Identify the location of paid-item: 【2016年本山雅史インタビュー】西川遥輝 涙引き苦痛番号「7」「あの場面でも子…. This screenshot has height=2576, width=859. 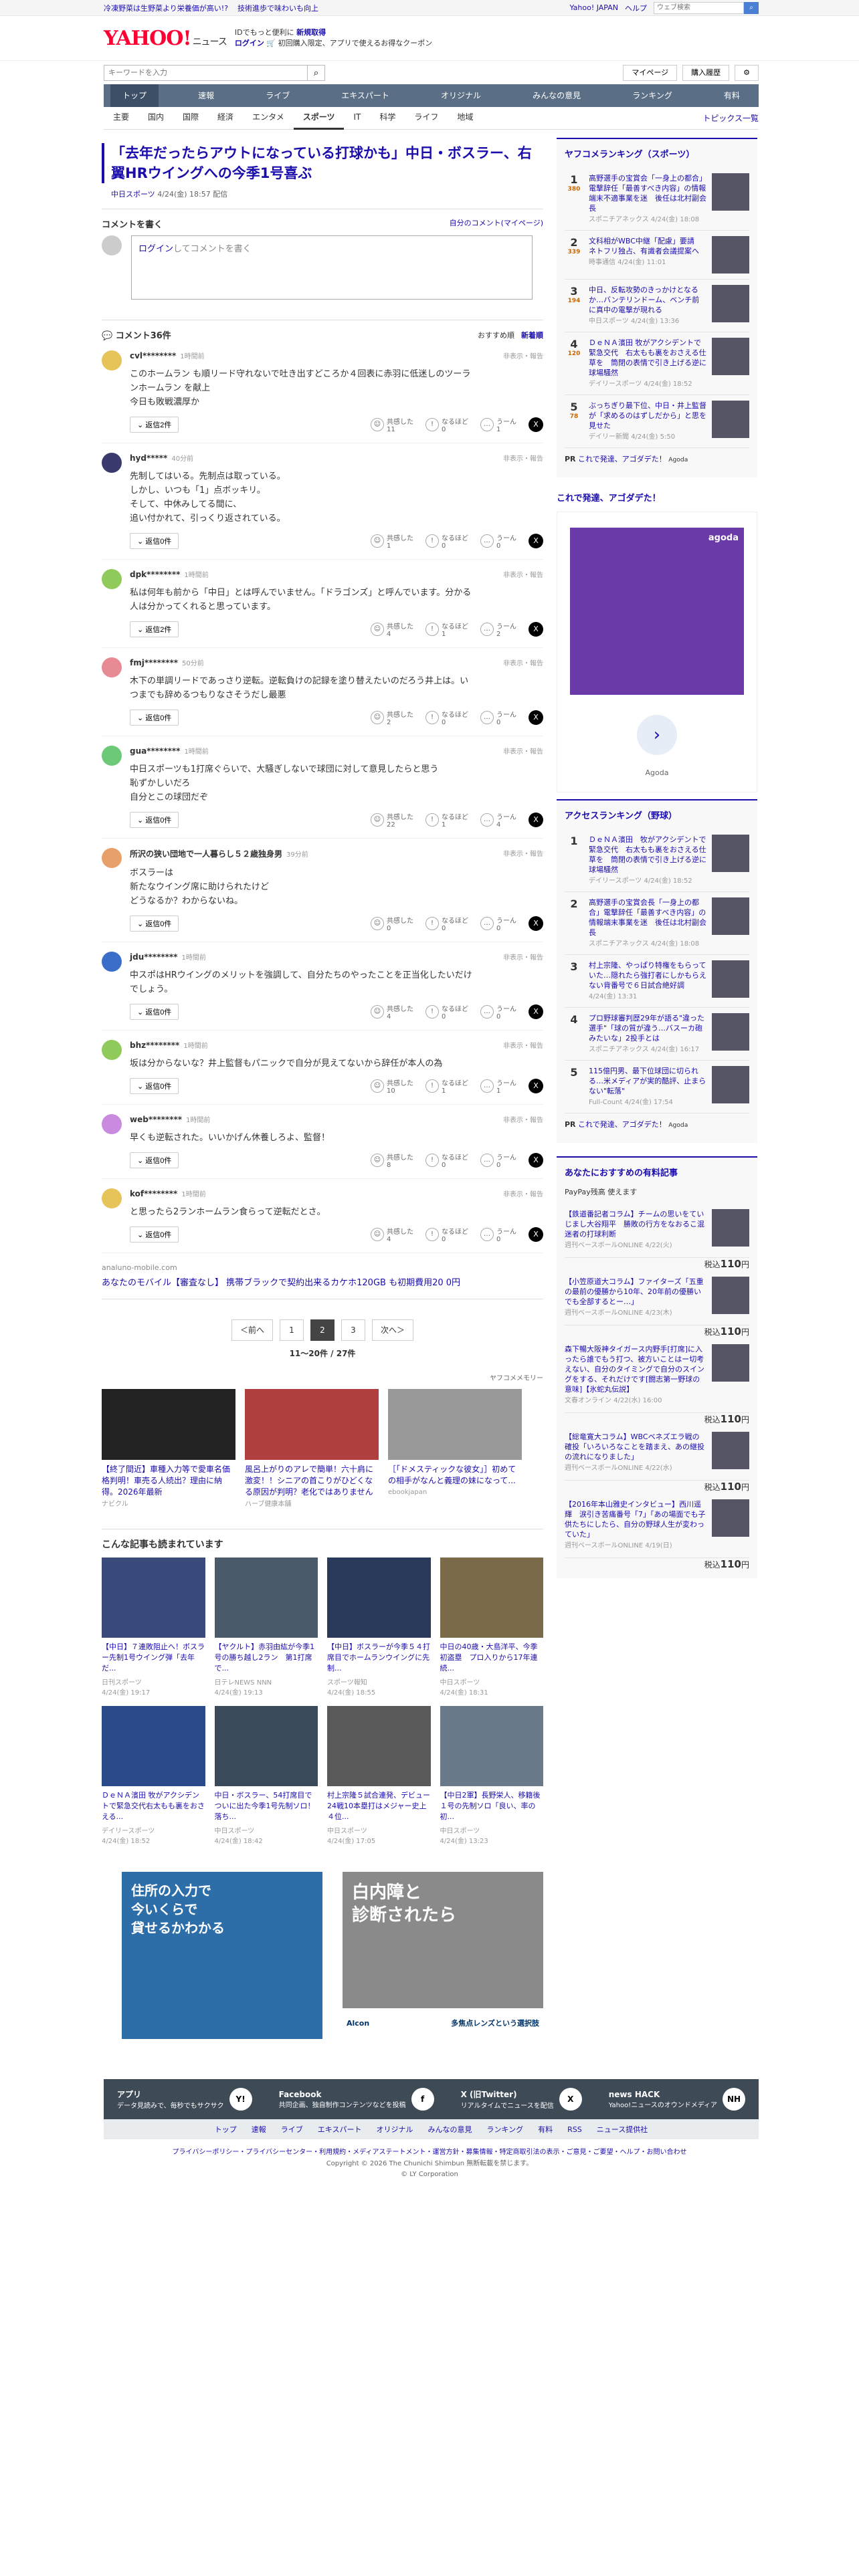
(657, 1532).